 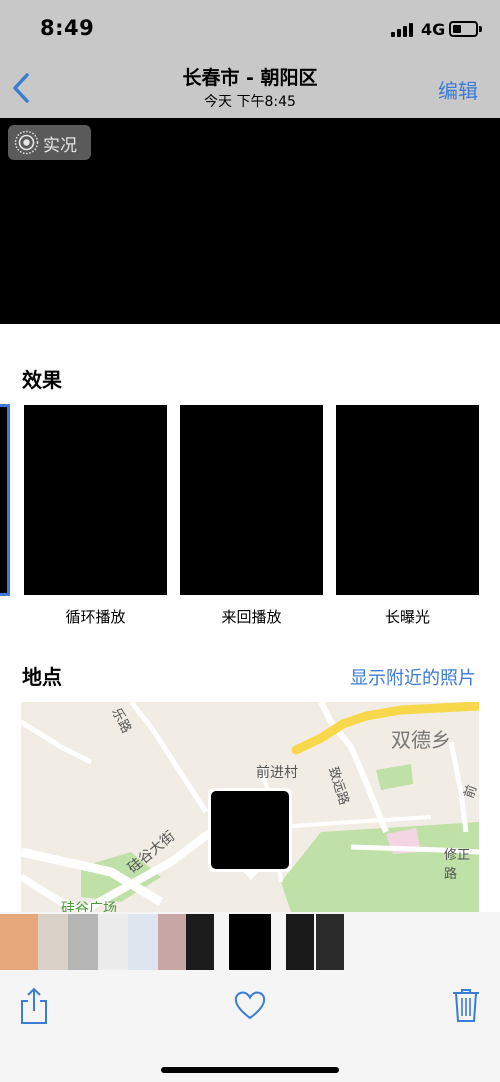 What do you see at coordinates (60, 146) in the screenshot?
I see `live-photo-label: 实况` at bounding box center [60, 146].